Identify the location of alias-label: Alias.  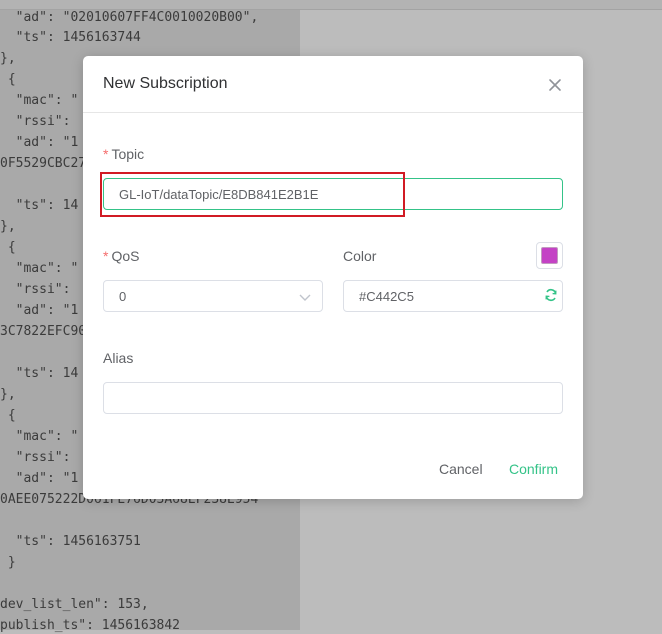
(118, 358).